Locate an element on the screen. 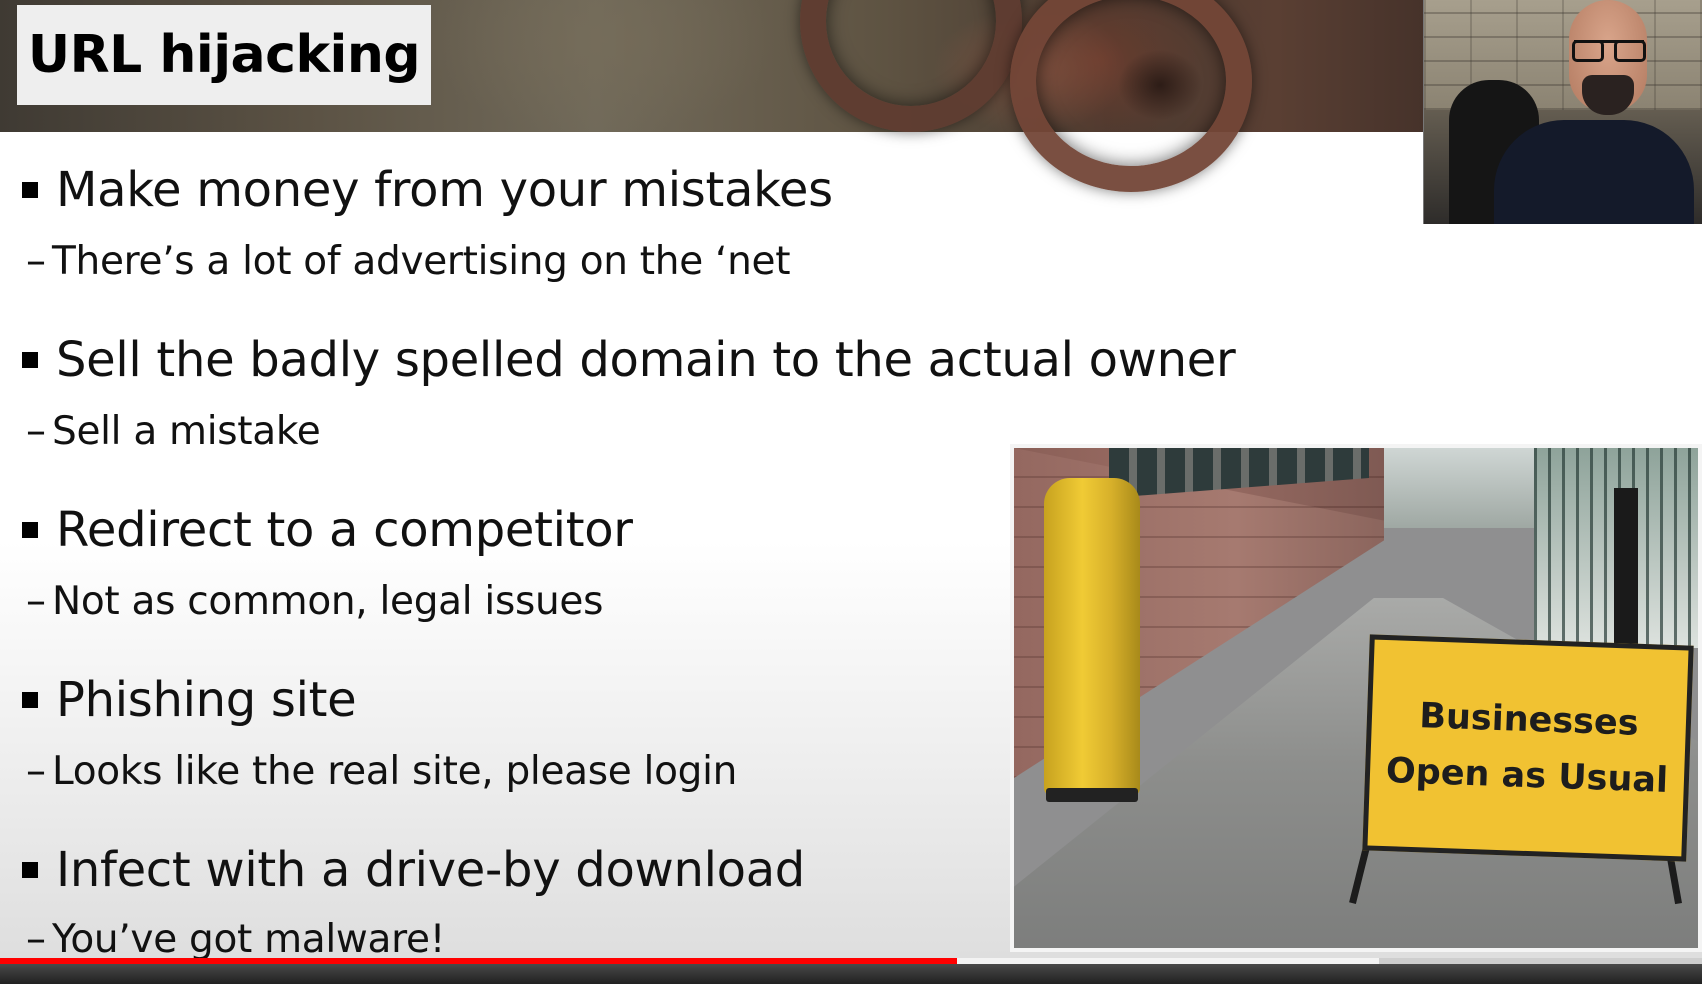 Image resolution: width=1702 pixels, height=984 pixels. slide-title: URL hijacking is located at coordinates (224, 55).